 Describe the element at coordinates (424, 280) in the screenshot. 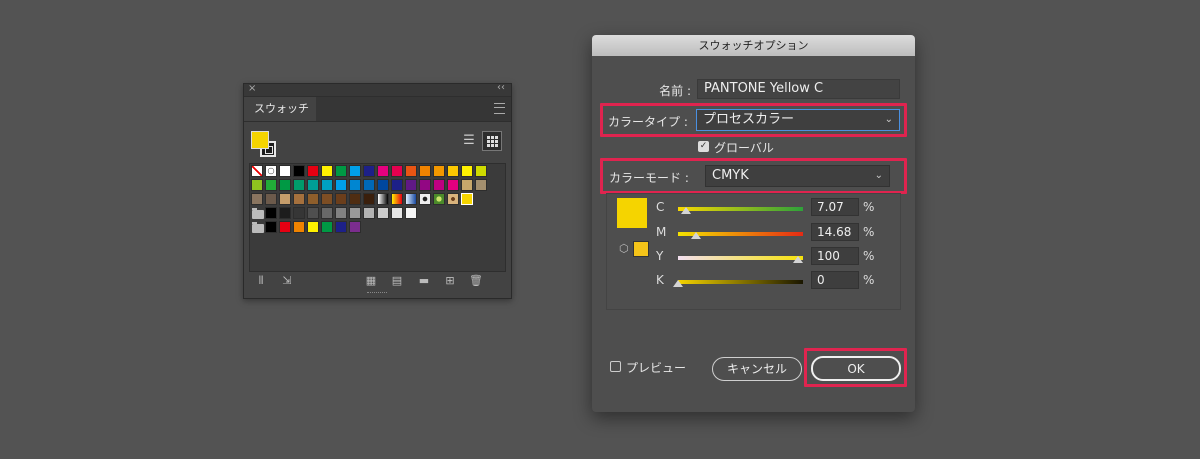

I see `new-folder-icon: ▬` at that location.